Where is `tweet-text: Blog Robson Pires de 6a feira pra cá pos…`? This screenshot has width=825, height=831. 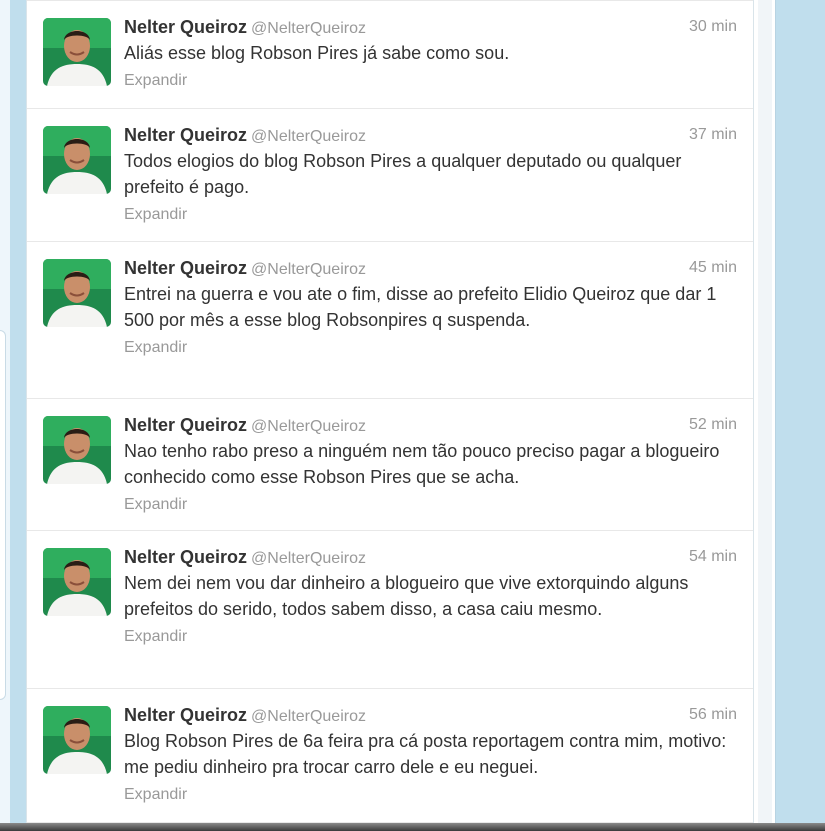 tweet-text: Blog Robson Pires de 6a feira pra cá pos… is located at coordinates (425, 754).